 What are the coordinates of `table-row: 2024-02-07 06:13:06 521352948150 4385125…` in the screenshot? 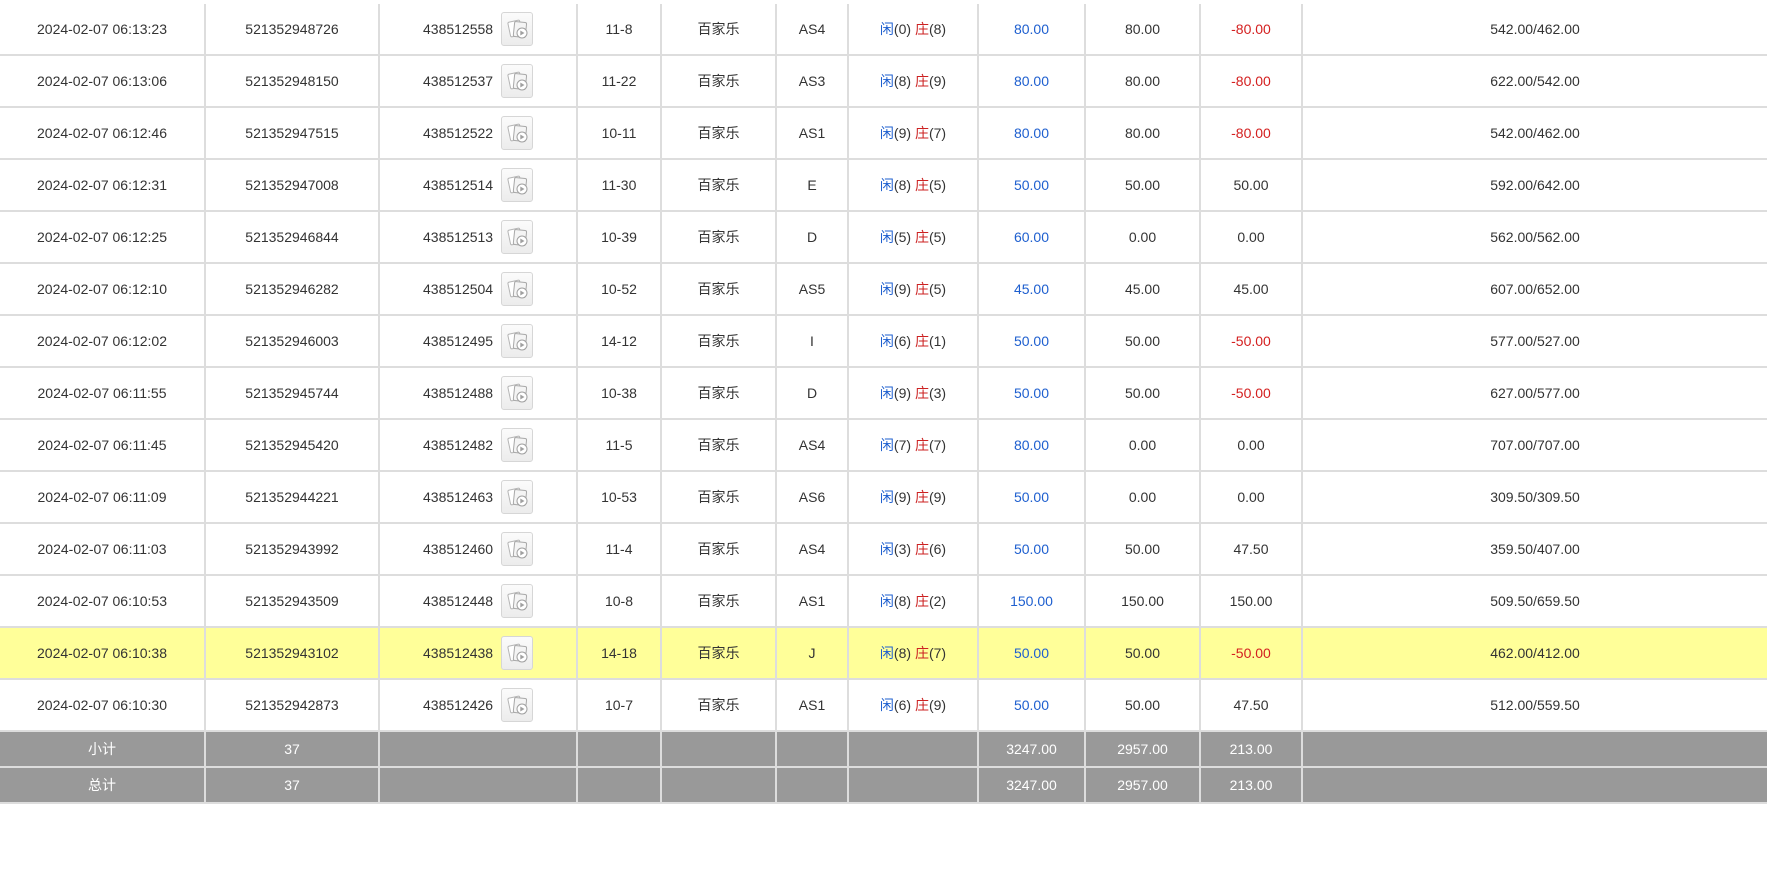 It's located at (883, 81).